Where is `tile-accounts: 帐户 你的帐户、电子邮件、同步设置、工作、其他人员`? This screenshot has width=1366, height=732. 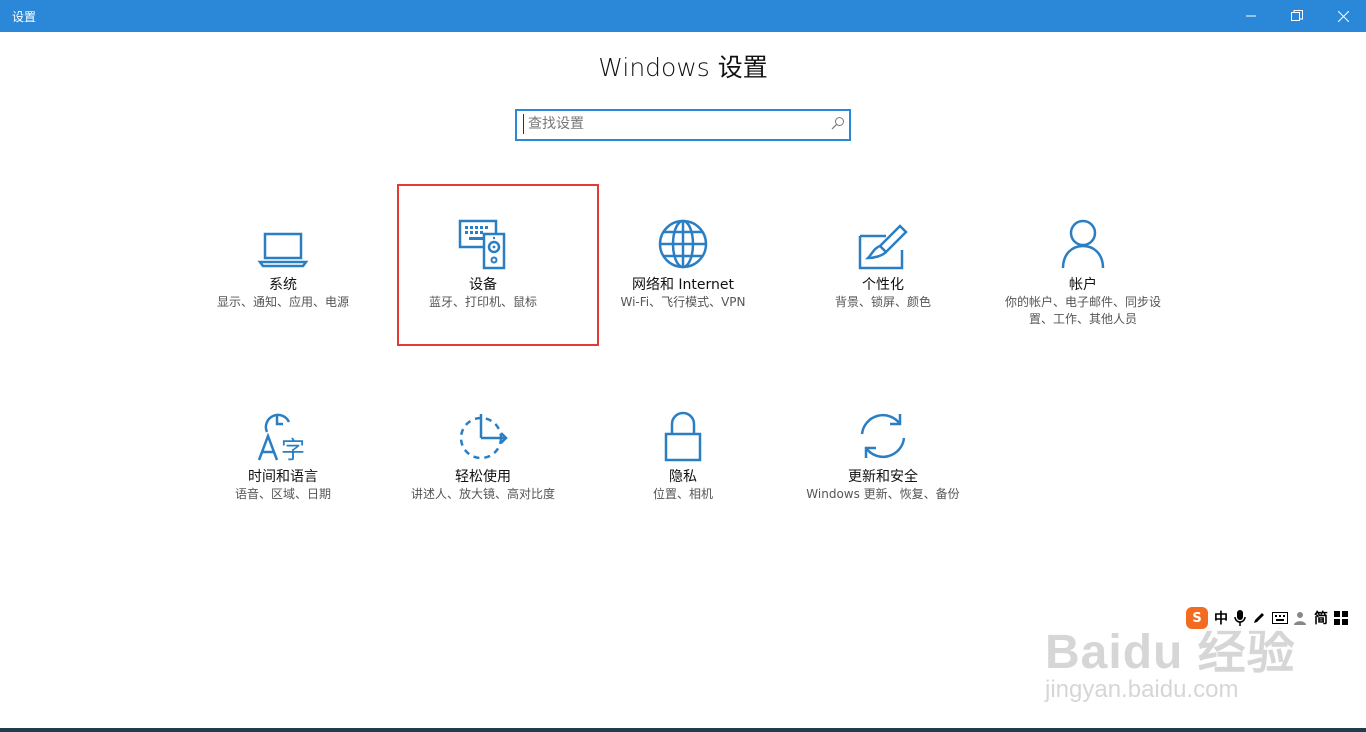
tile-accounts: 帐户 你的帐户、电子邮件、同步设置、工作、其他人员 is located at coordinates (1083, 271).